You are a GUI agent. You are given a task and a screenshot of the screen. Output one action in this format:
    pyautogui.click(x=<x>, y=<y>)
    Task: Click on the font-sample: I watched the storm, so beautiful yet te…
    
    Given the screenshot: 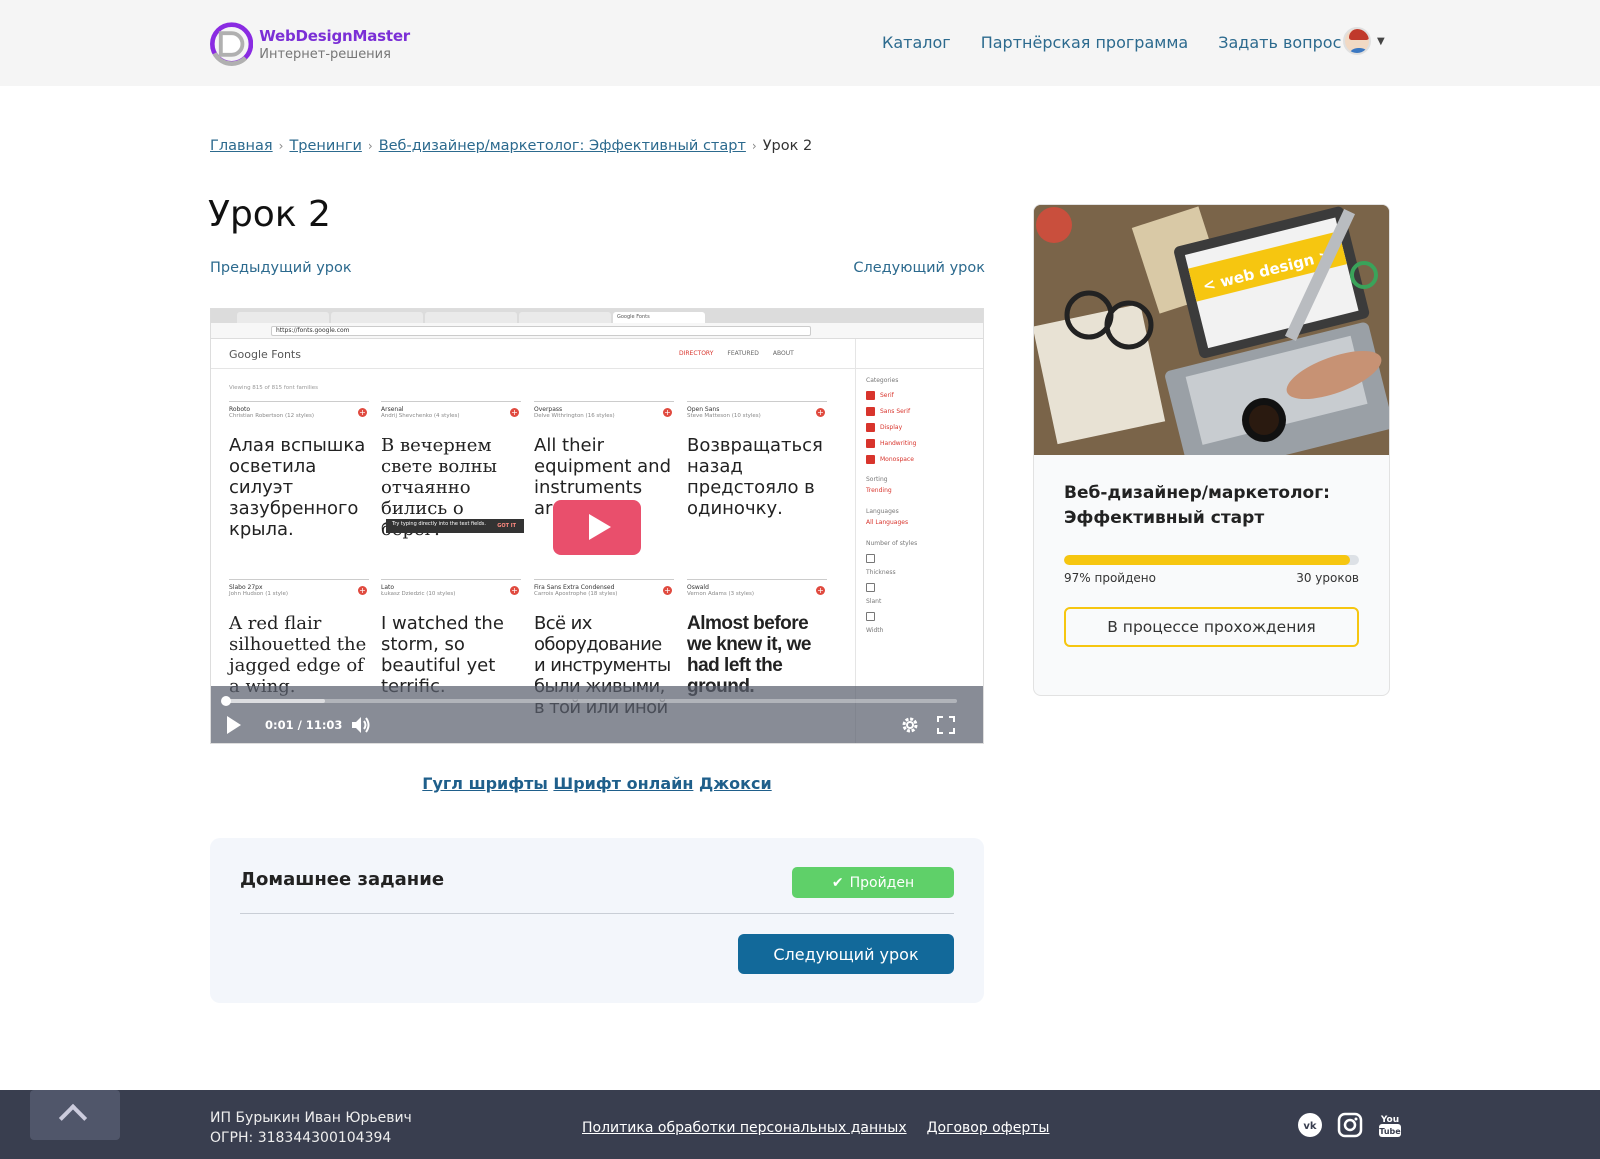 What is the action you would take?
    pyautogui.click(x=442, y=655)
    